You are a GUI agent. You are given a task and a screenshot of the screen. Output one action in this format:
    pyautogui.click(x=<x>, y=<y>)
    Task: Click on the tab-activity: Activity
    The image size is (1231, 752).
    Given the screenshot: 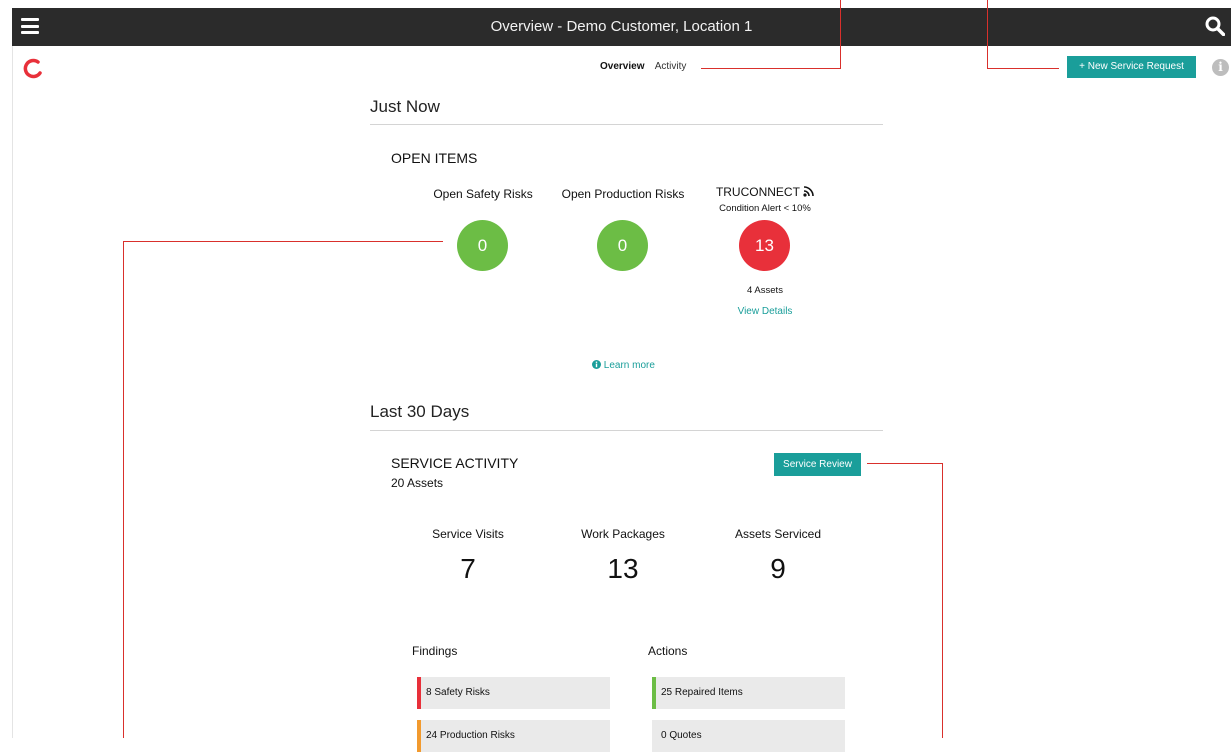 What is the action you would take?
    pyautogui.click(x=671, y=66)
    